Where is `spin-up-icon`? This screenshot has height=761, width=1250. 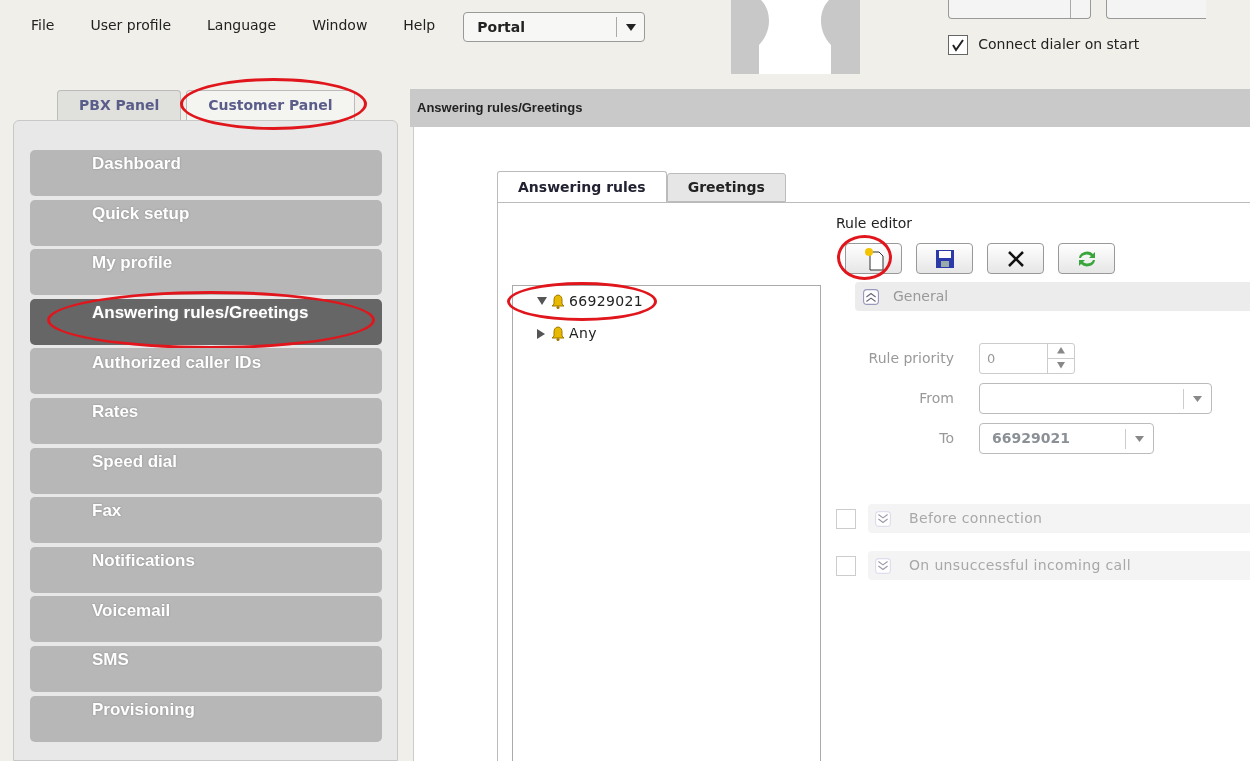 spin-up-icon is located at coordinates (1061, 351).